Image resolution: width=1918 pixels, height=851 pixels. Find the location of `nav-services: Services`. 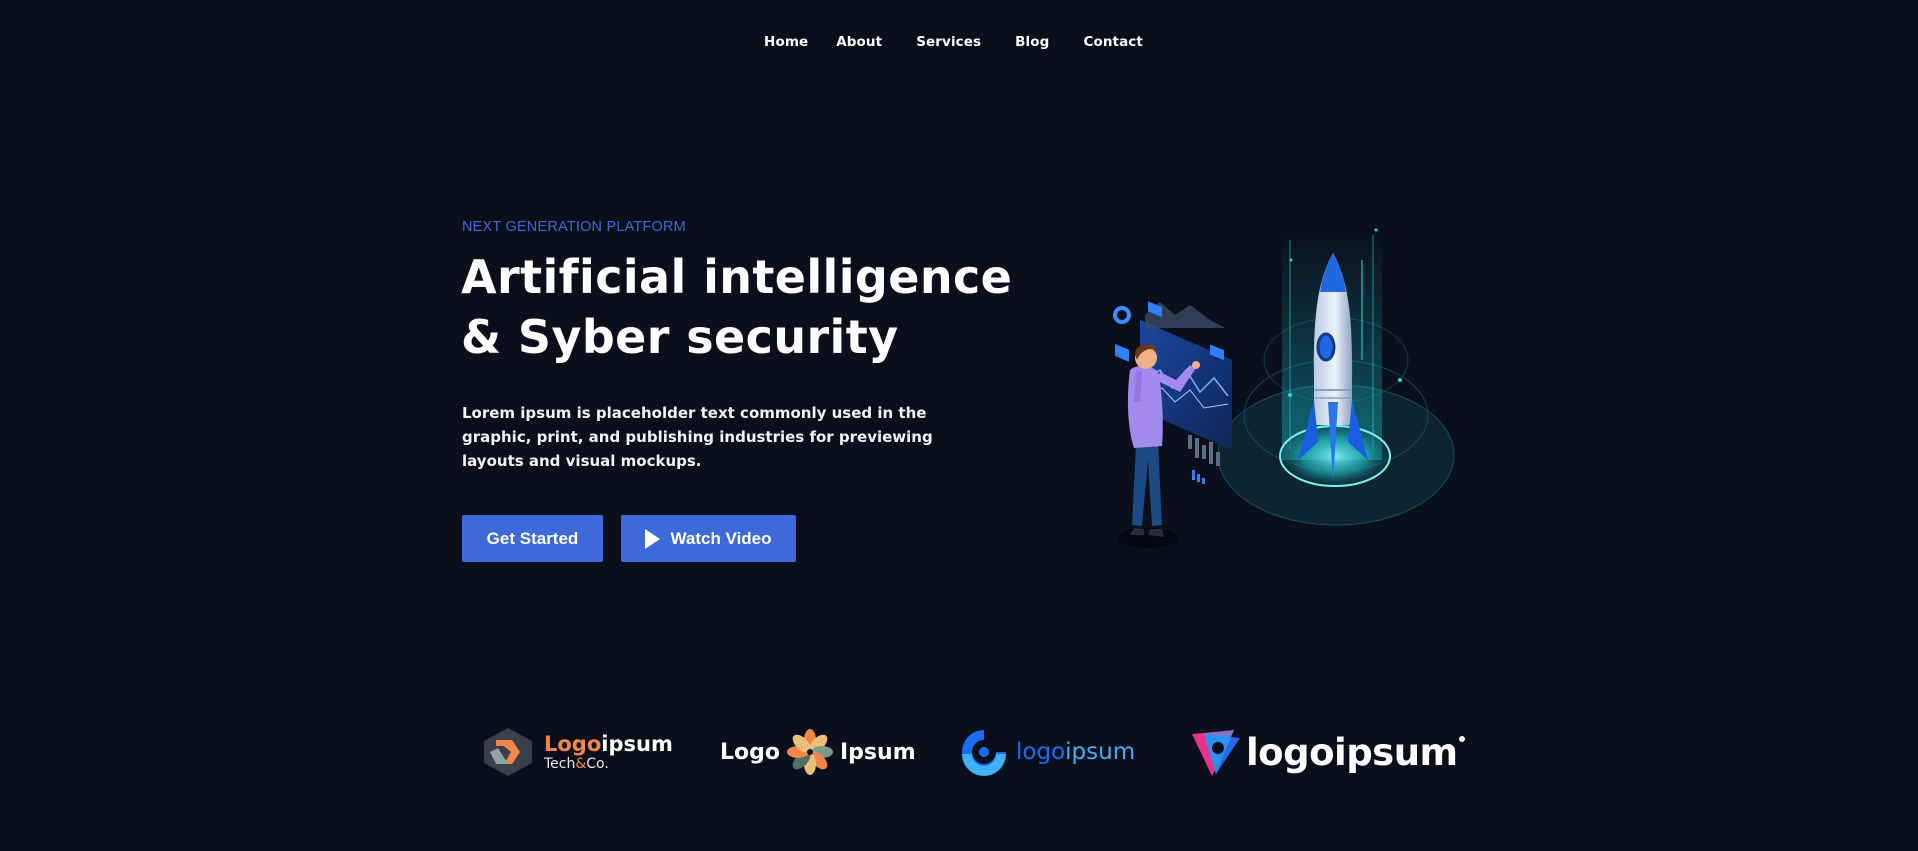

nav-services: Services is located at coordinates (948, 42).